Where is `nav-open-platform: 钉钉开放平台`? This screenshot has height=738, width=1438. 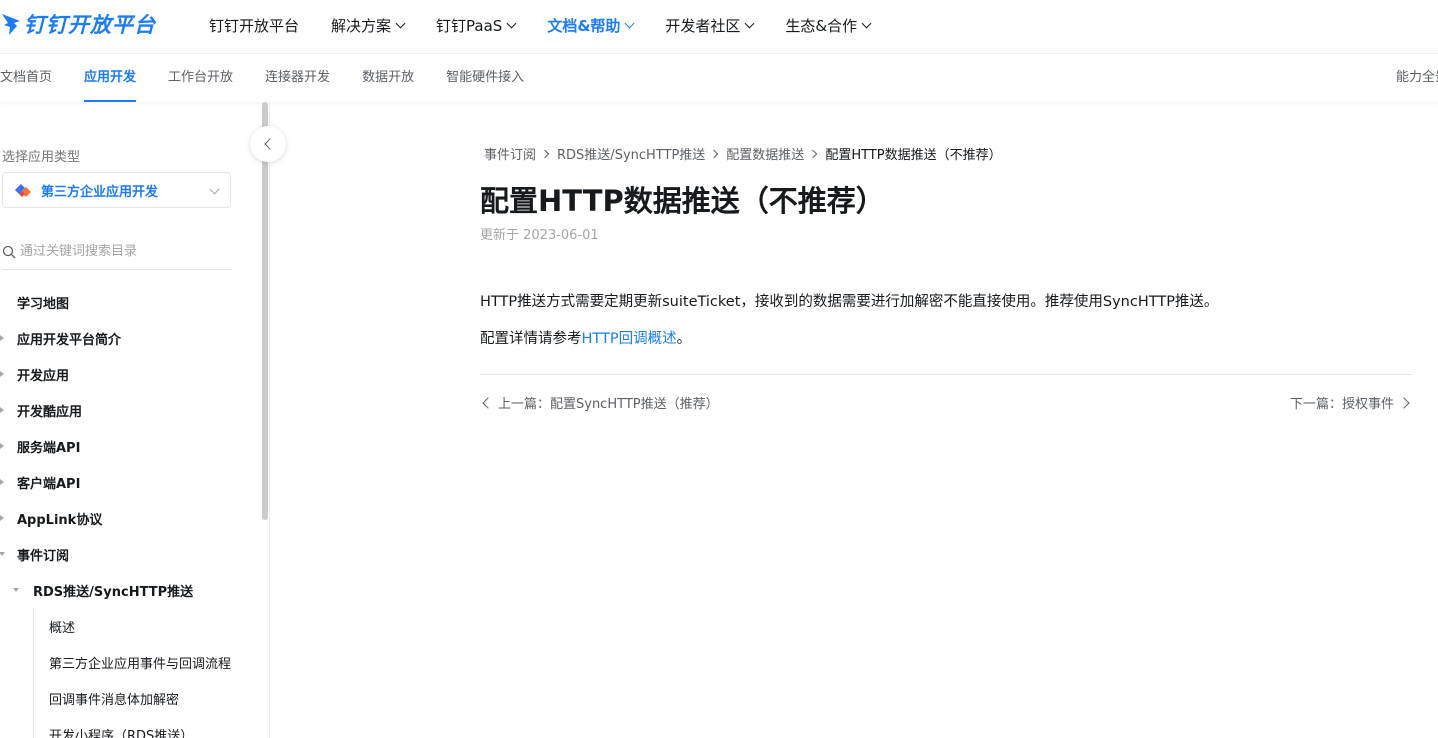
nav-open-platform: 钉钉开放平台 is located at coordinates (254, 25).